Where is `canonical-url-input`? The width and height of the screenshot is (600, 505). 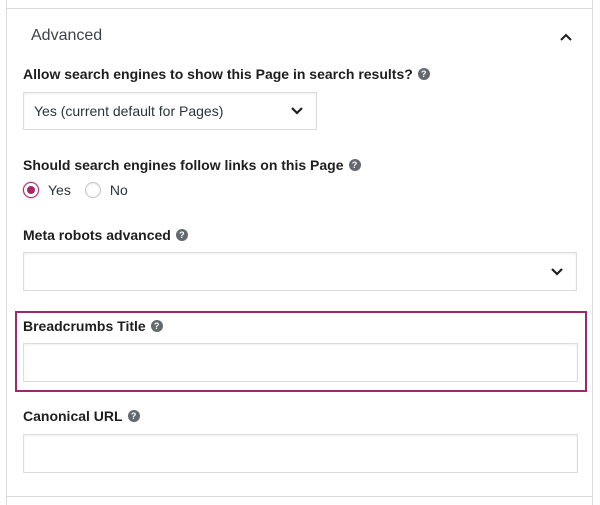 canonical-url-input is located at coordinates (300, 453).